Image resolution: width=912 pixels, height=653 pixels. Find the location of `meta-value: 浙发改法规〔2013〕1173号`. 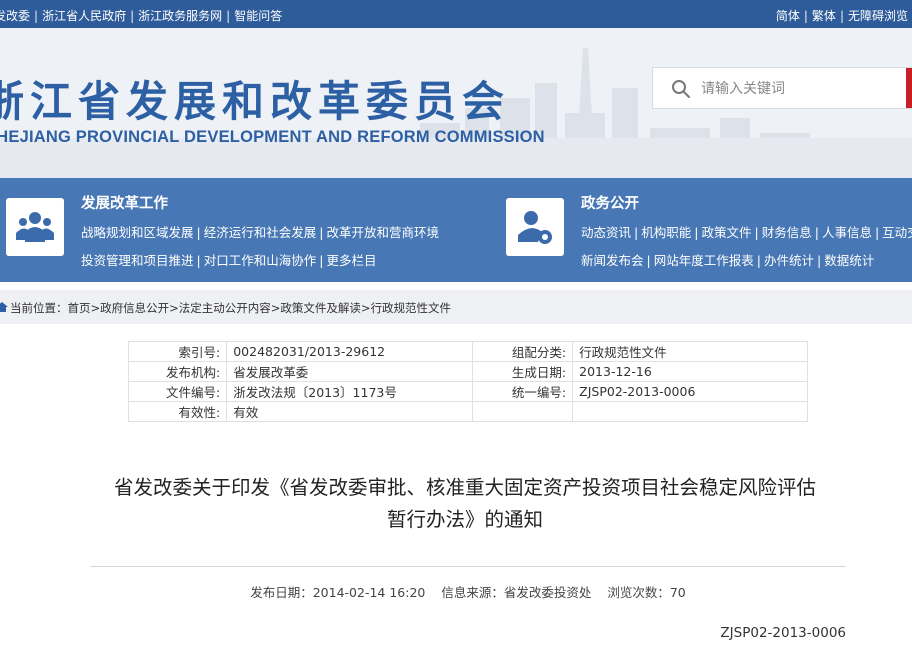

meta-value: 浙发改法规〔2013〕1173号 is located at coordinates (350, 391).